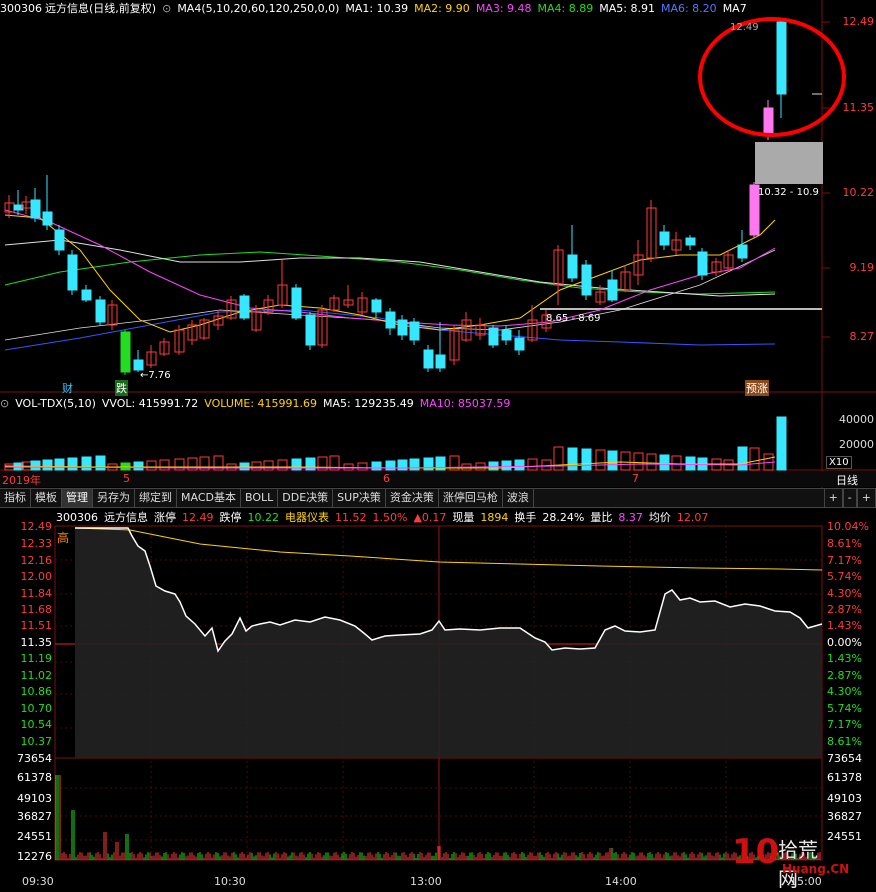 The width and height of the screenshot is (876, 892). Describe the element at coordinates (114, 498) in the screenshot. I see `tab-save-as: 另存为` at that location.